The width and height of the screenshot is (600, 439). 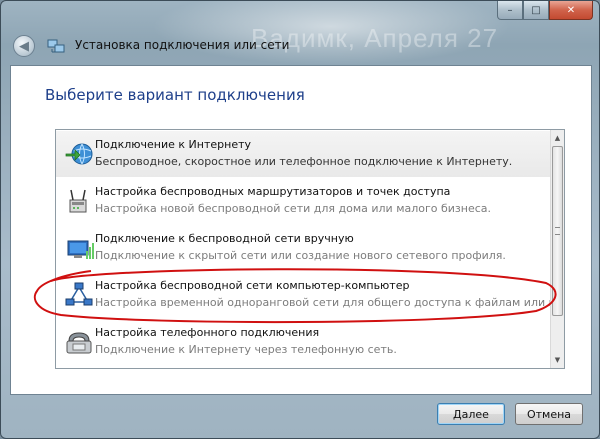 What do you see at coordinates (557, 138) in the screenshot?
I see `scroll-up-icon: ▲` at bounding box center [557, 138].